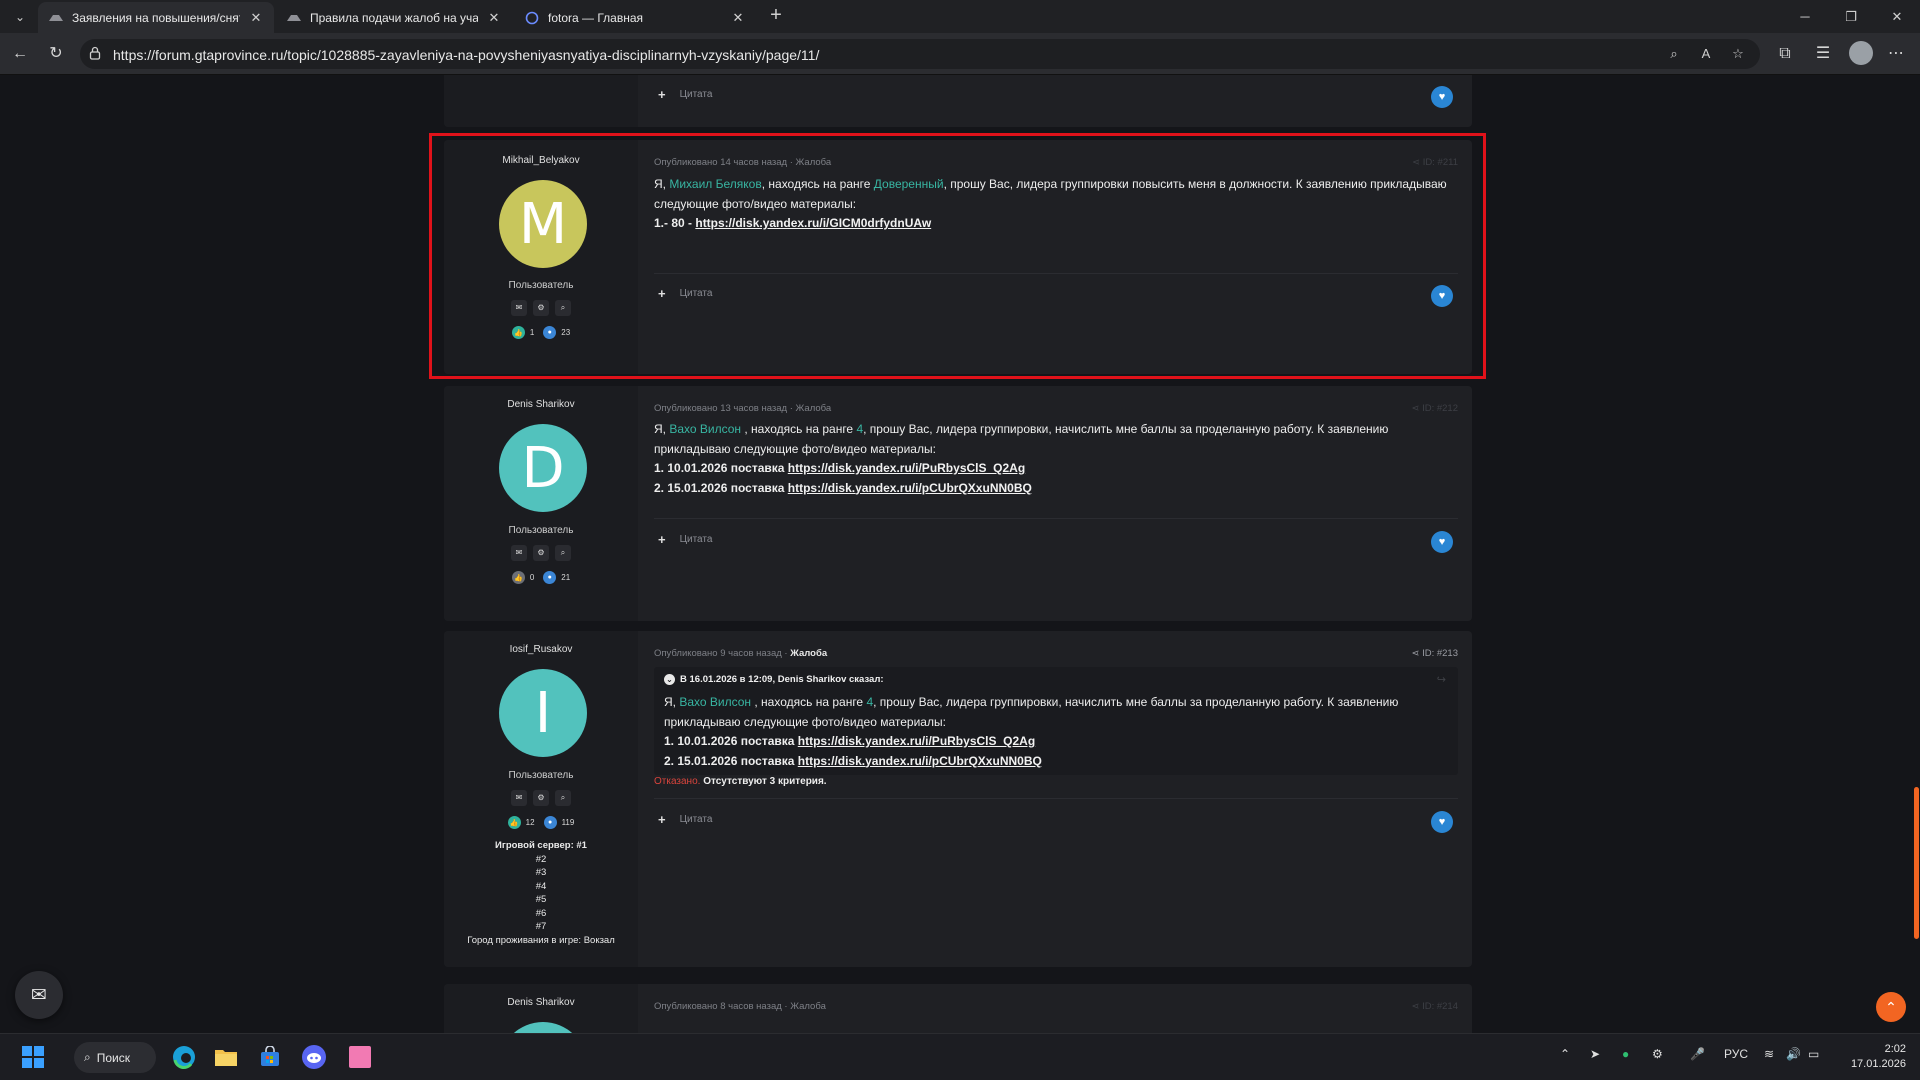 The height and width of the screenshot is (1080, 1920). Describe the element at coordinates (1805, 16) in the screenshot. I see `minimize-icon: ─` at that location.